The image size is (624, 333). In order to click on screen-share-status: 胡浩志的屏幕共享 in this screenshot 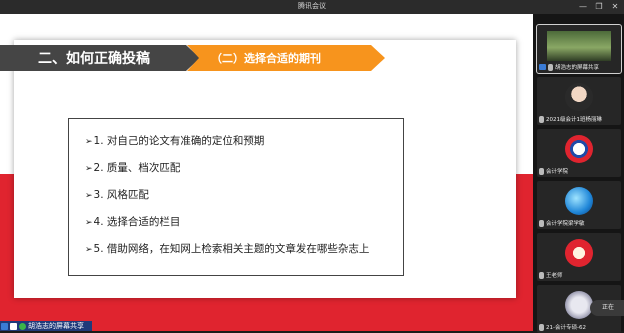, I will do `click(46, 326)`.